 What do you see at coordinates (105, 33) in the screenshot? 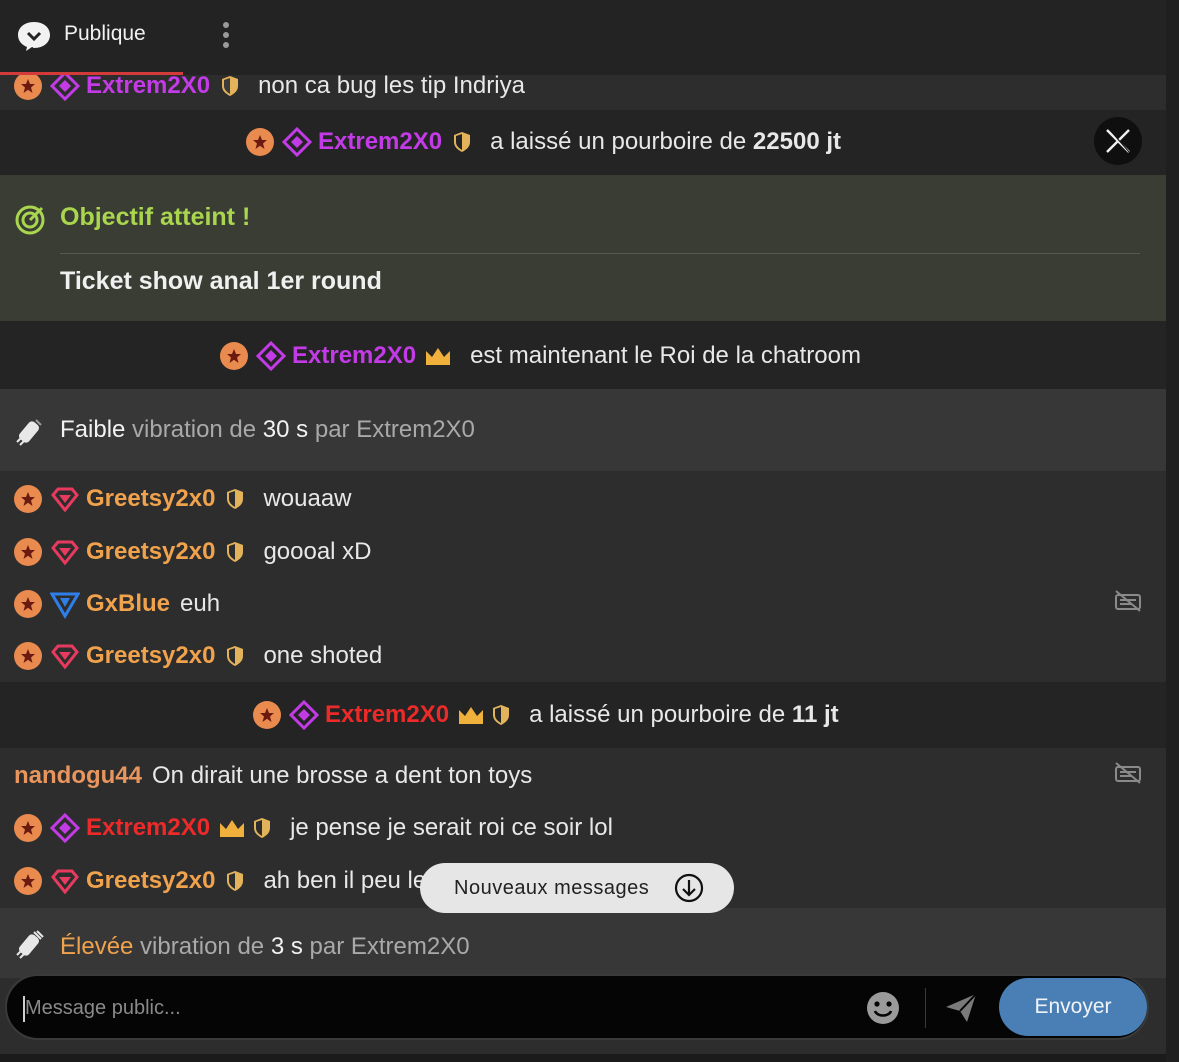
I see `room-title: Publique` at bounding box center [105, 33].